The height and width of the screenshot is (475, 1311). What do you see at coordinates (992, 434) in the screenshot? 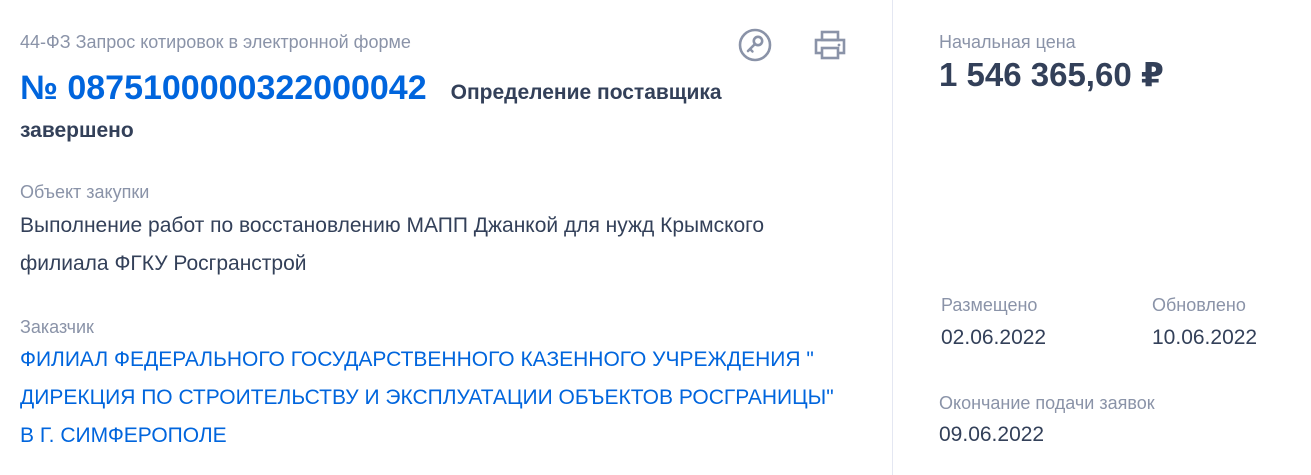
I see `deadline-value: 09.06.2022` at bounding box center [992, 434].